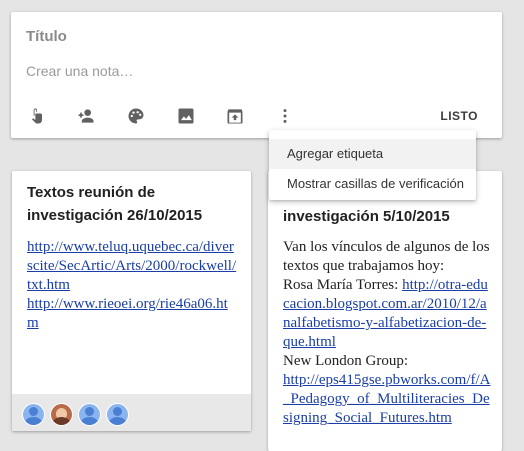 The image size is (524, 451). What do you see at coordinates (37, 116) in the screenshot?
I see `remind-me-icon` at bounding box center [37, 116].